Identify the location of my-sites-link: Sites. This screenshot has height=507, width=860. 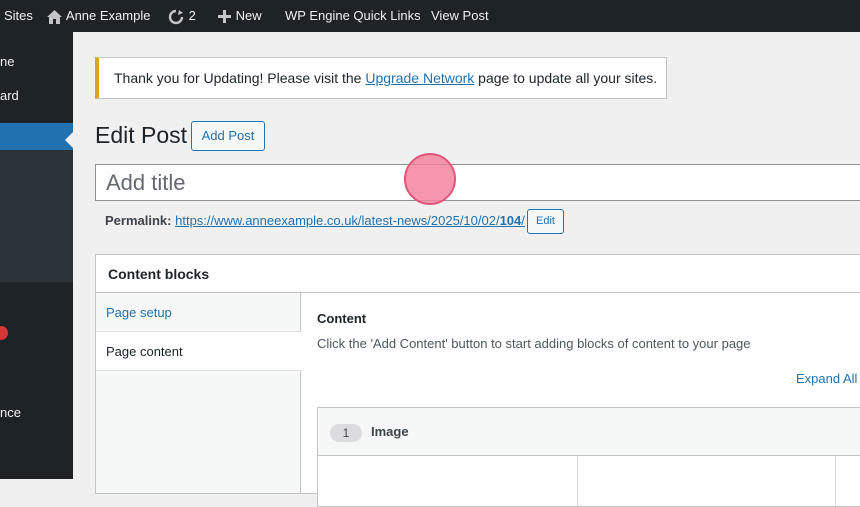
(18, 16).